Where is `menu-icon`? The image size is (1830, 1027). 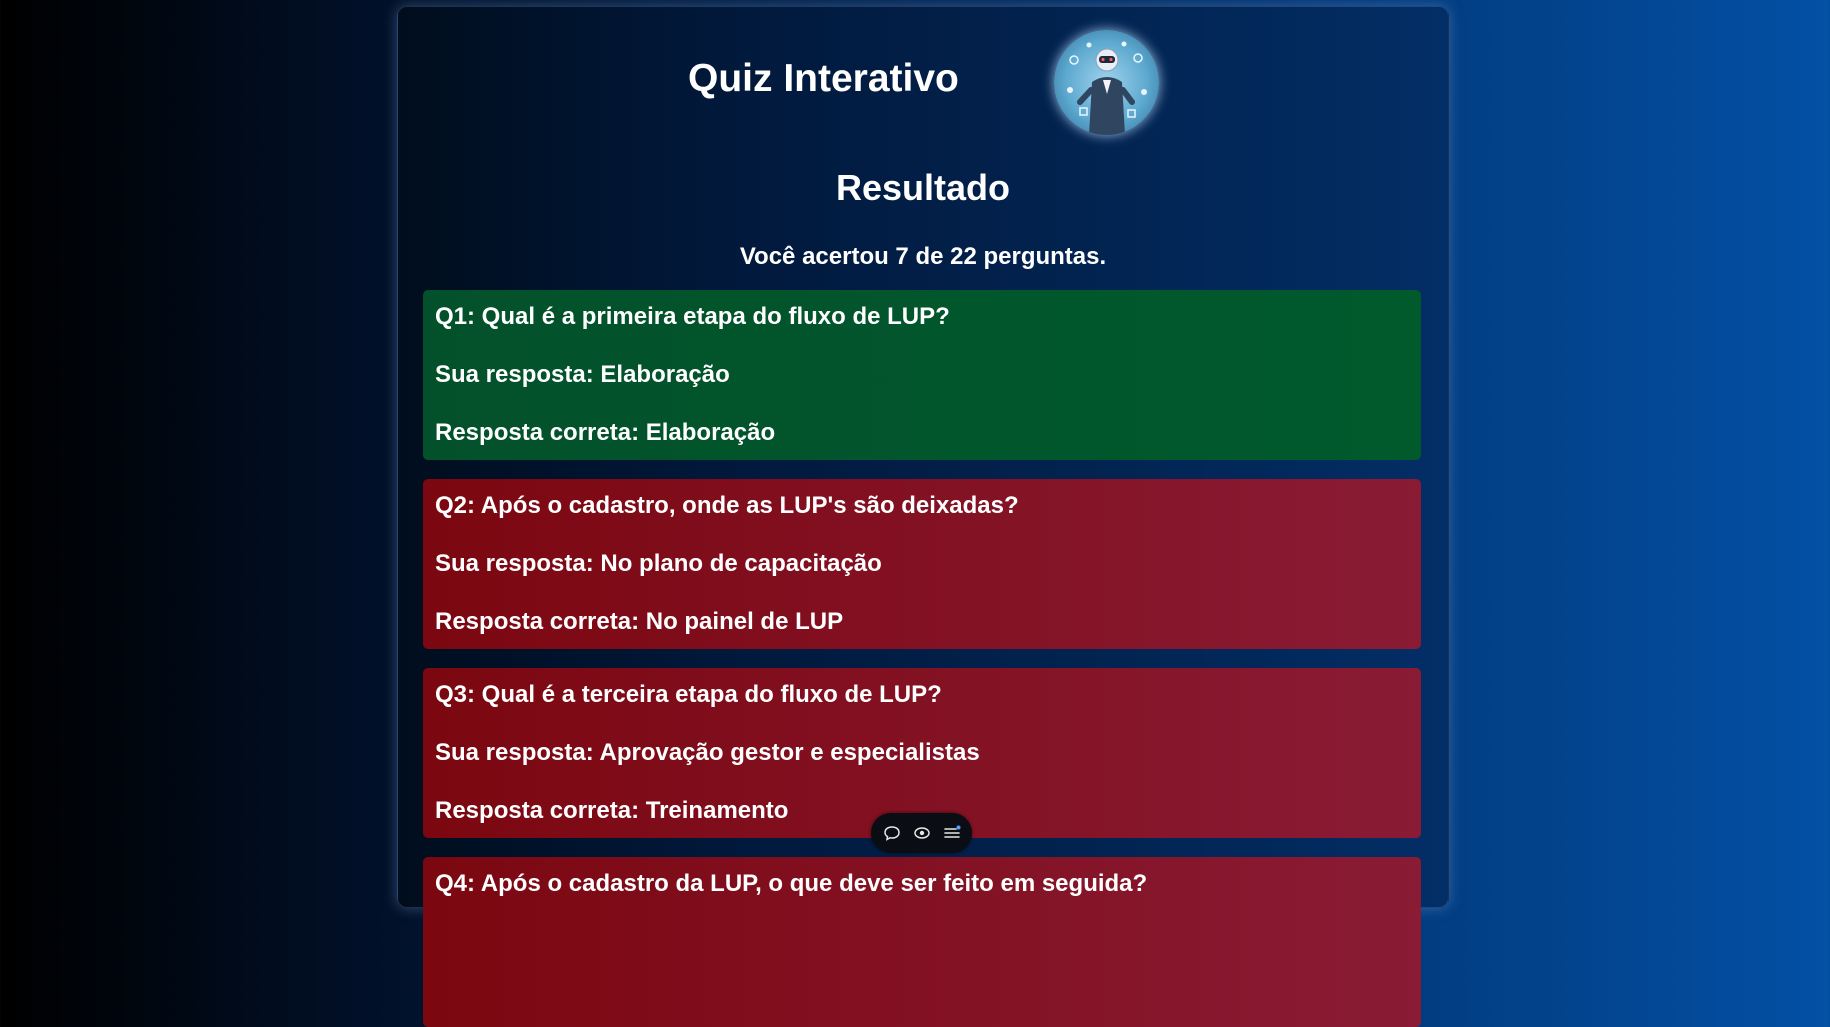 menu-icon is located at coordinates (951, 831).